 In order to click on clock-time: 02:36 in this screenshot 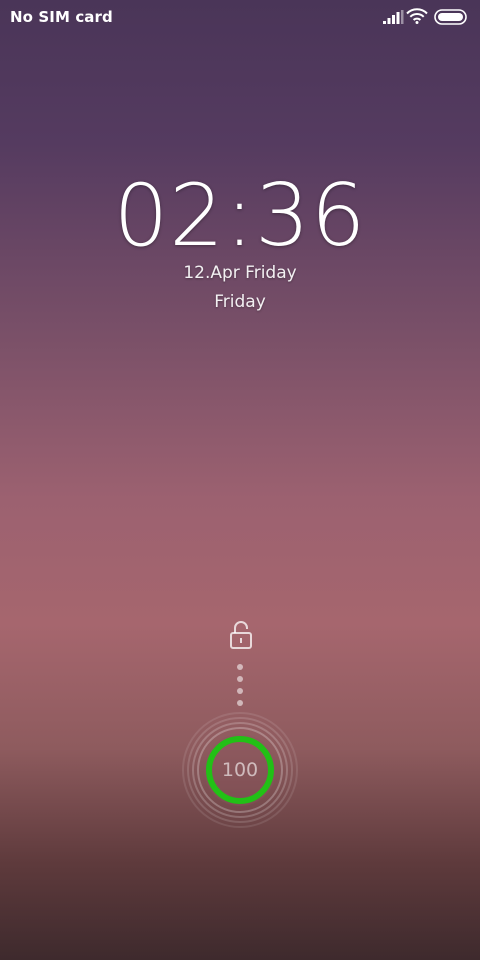, I will do `click(240, 216)`.